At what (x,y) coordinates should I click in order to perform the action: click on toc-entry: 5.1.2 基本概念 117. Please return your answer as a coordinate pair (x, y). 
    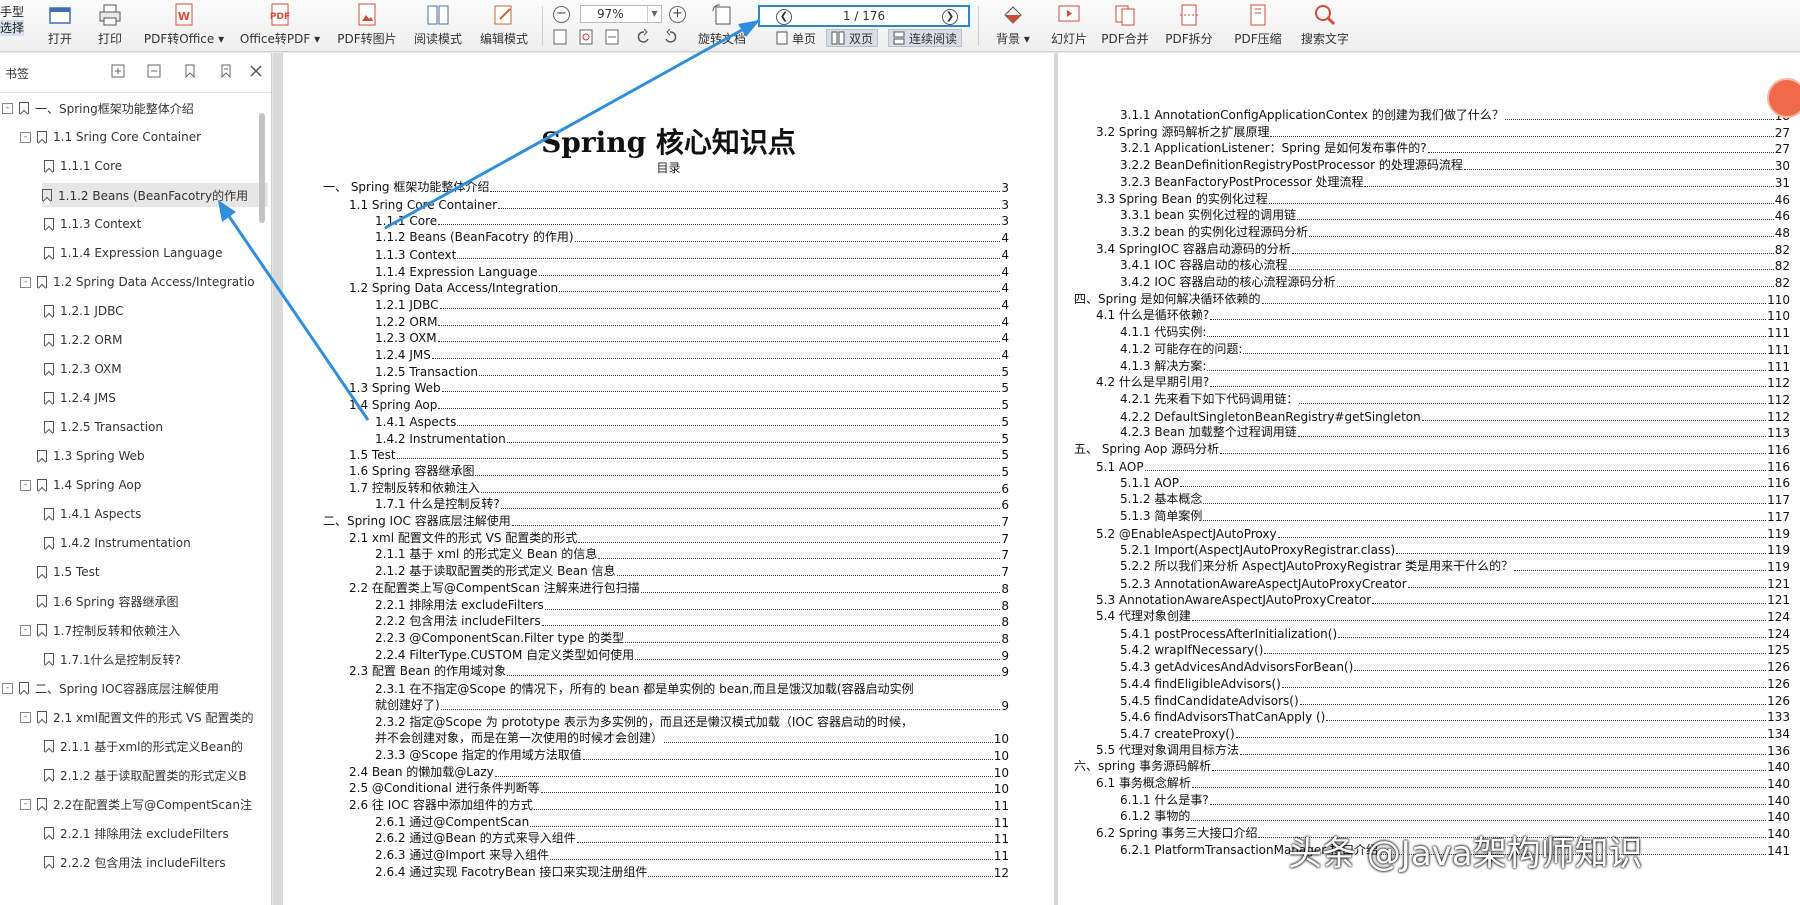
    Looking at the image, I should click on (1455, 499).